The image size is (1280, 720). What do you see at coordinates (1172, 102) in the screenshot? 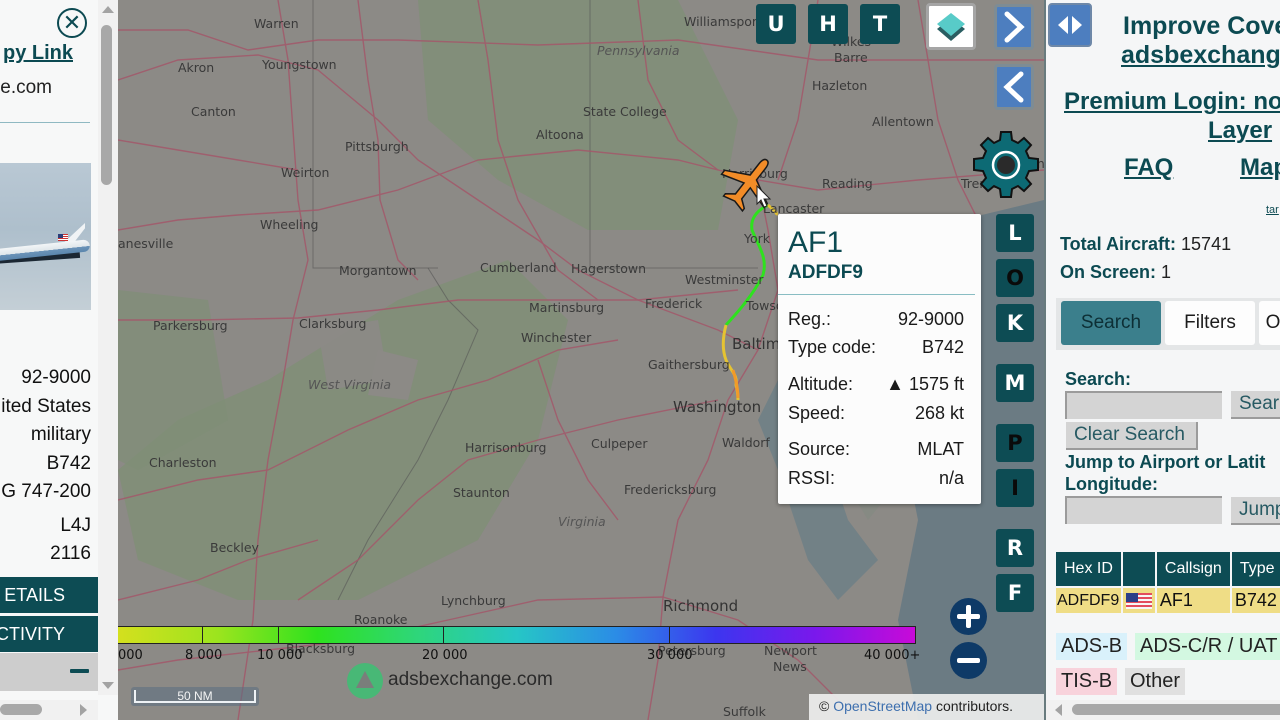
I see `premium-login-link: Premium Login: no` at bounding box center [1172, 102].